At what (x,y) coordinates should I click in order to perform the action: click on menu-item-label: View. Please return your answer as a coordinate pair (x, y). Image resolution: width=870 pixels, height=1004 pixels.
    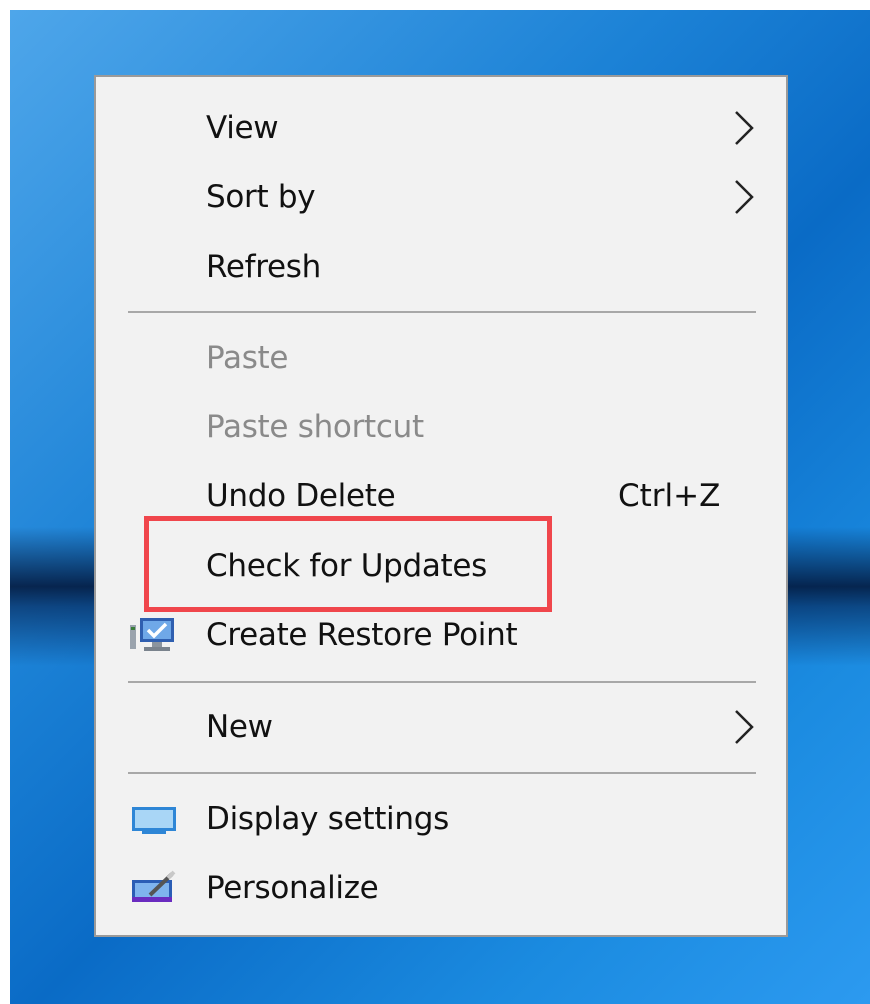
    Looking at the image, I should click on (242, 128).